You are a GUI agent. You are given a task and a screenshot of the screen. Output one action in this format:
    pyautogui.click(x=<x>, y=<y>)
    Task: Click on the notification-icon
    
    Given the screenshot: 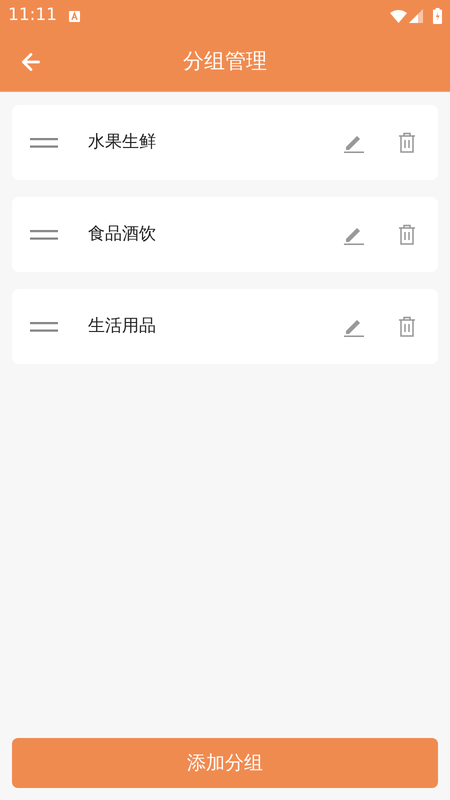 What is the action you would take?
    pyautogui.click(x=74, y=16)
    